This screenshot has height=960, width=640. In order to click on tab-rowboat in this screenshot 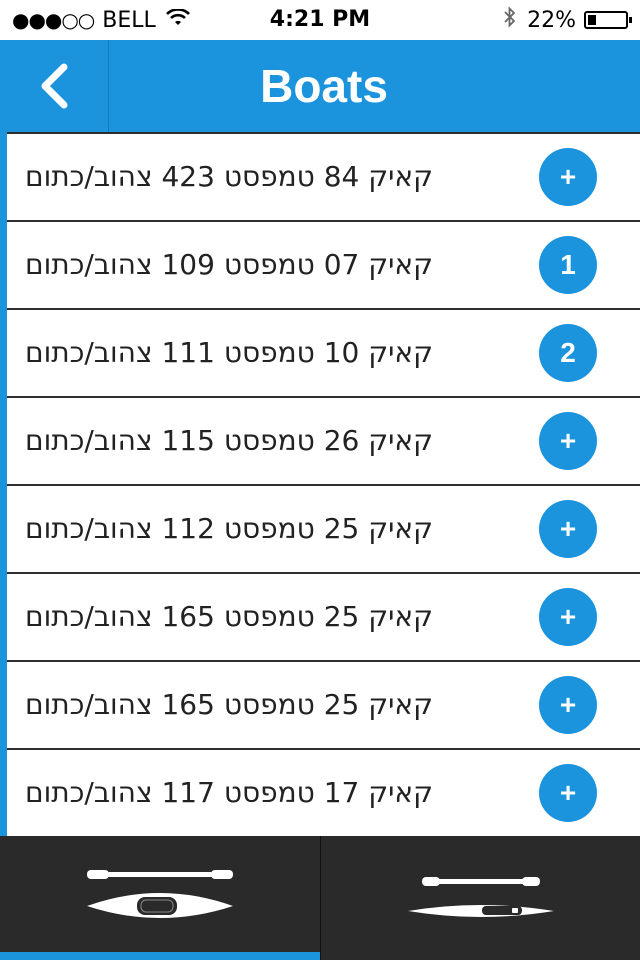, I will do `click(480, 898)`.